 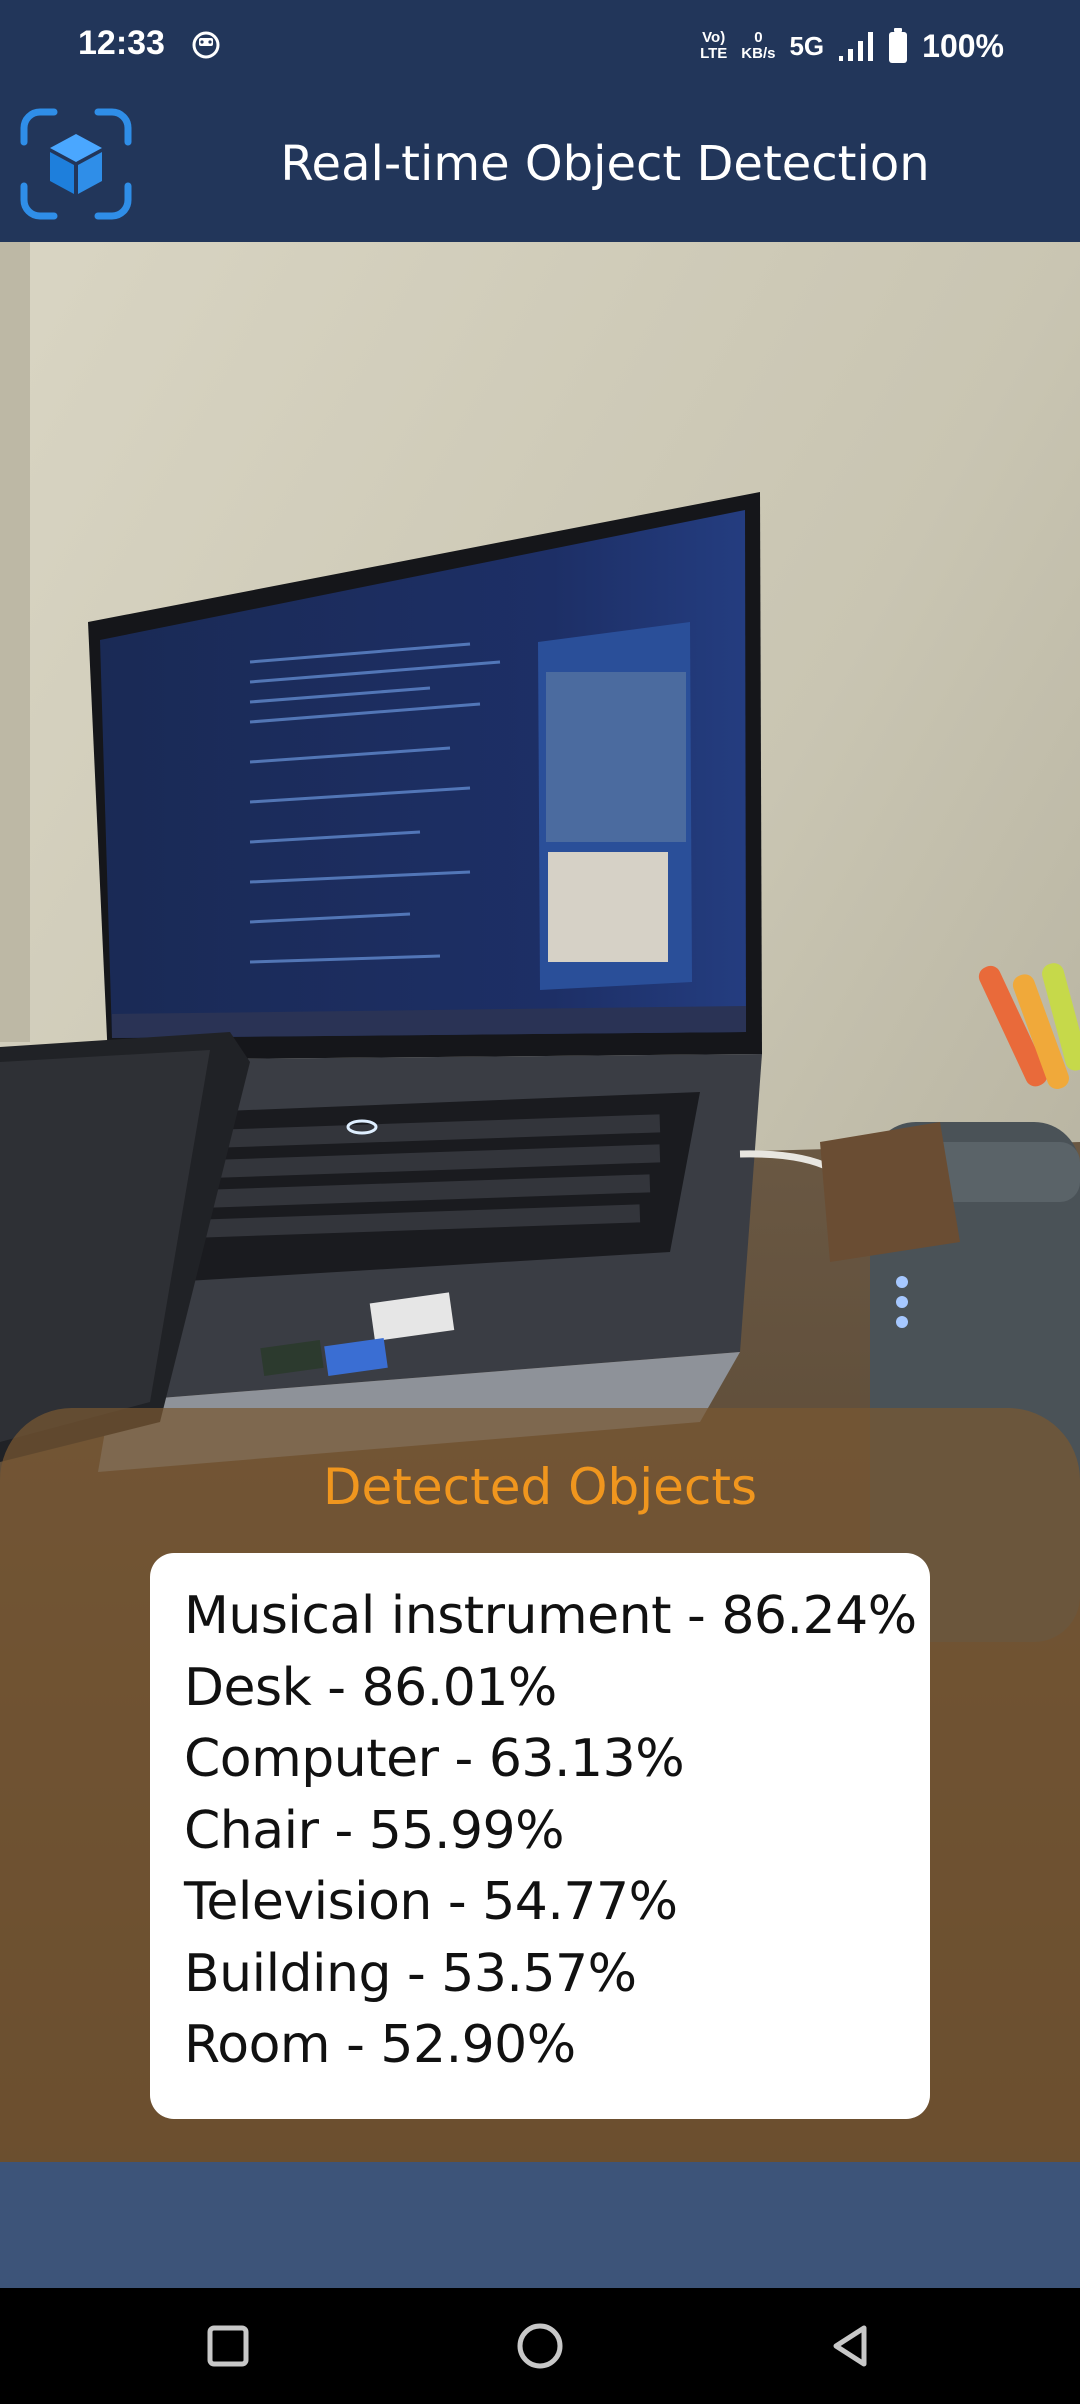 What do you see at coordinates (539, 1487) in the screenshot?
I see `detected-objects-title: Detected Objects` at bounding box center [539, 1487].